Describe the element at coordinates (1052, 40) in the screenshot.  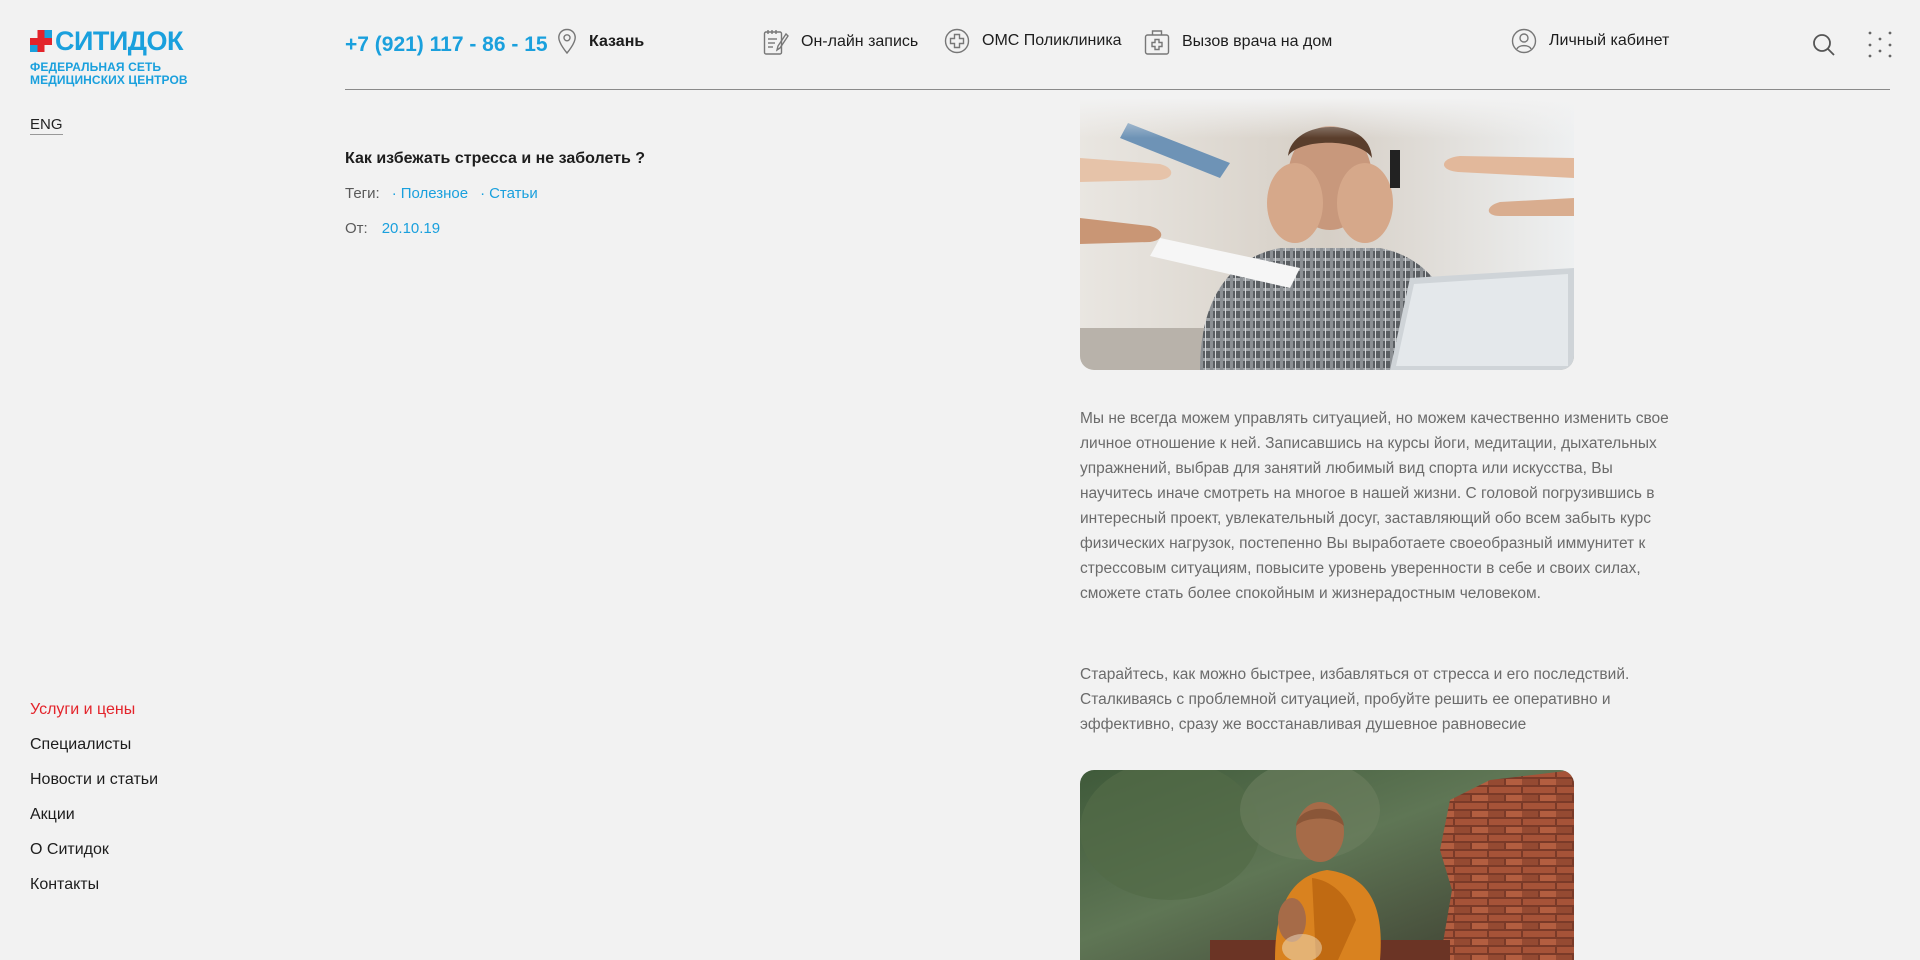
I see `oms-clinic-label: ОМС Поликлиника` at that location.